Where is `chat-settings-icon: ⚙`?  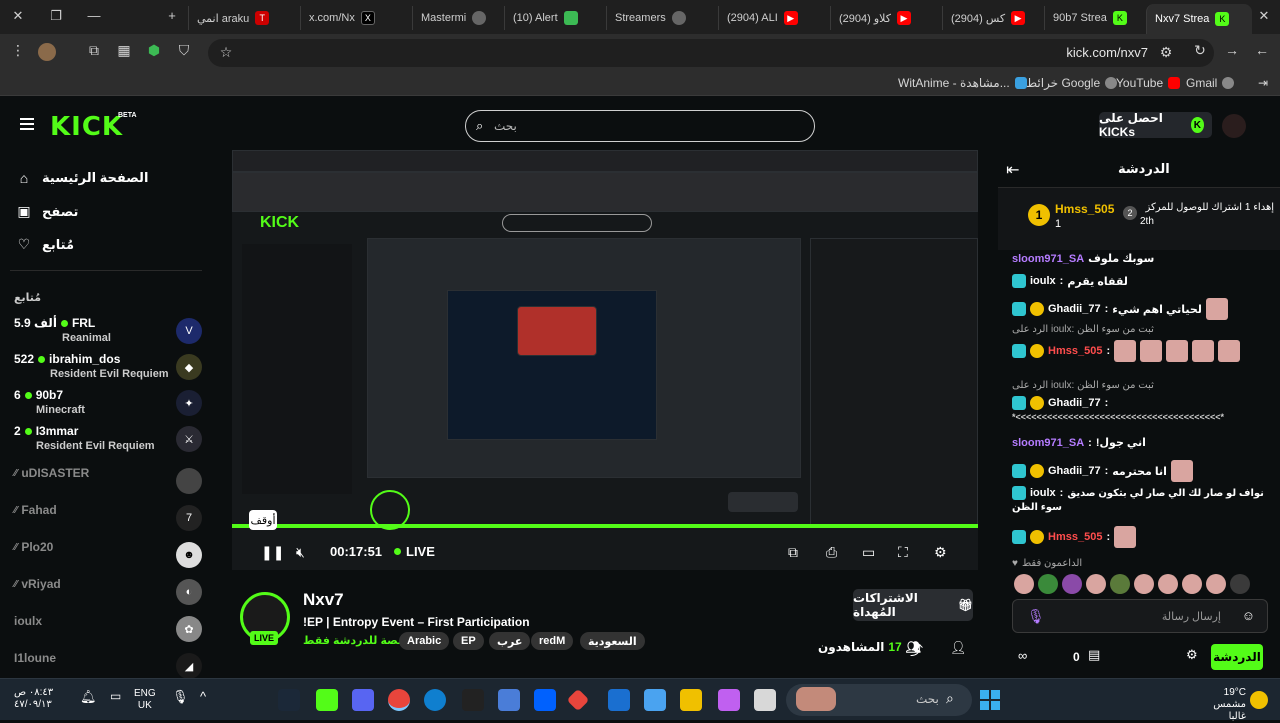
chat-settings-icon: ⚙ is located at coordinates (1192, 655).